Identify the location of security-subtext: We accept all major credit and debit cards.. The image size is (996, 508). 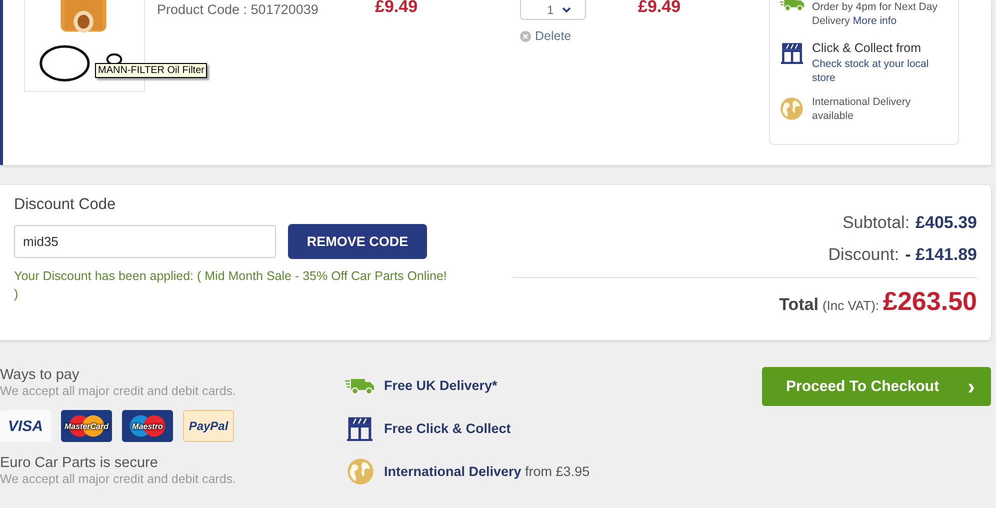
(118, 479).